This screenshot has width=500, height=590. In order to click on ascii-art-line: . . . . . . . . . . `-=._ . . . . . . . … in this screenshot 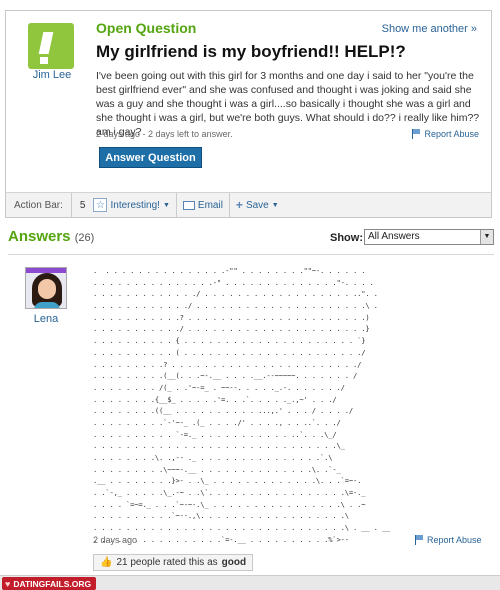, I will do `click(215, 434)`.